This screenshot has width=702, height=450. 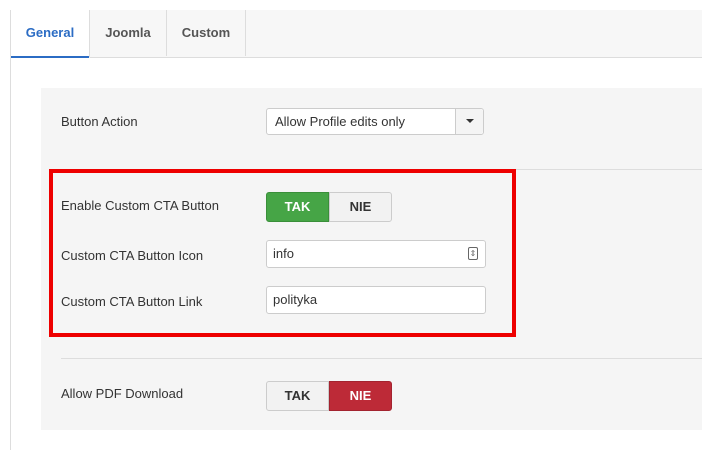 What do you see at coordinates (283, 253) in the screenshot?
I see `cta-icon-value: info` at bounding box center [283, 253].